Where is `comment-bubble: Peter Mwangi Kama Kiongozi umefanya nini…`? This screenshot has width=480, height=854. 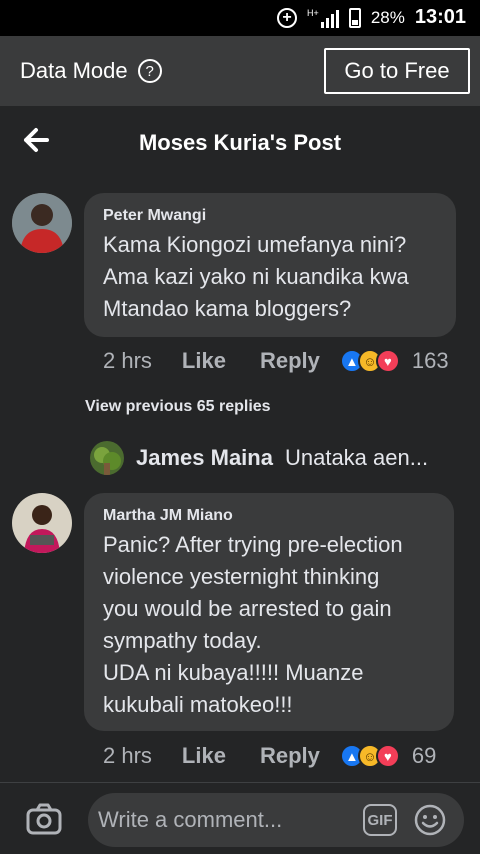 comment-bubble: Peter Mwangi Kama Kiongozi umefanya nini… is located at coordinates (270, 265).